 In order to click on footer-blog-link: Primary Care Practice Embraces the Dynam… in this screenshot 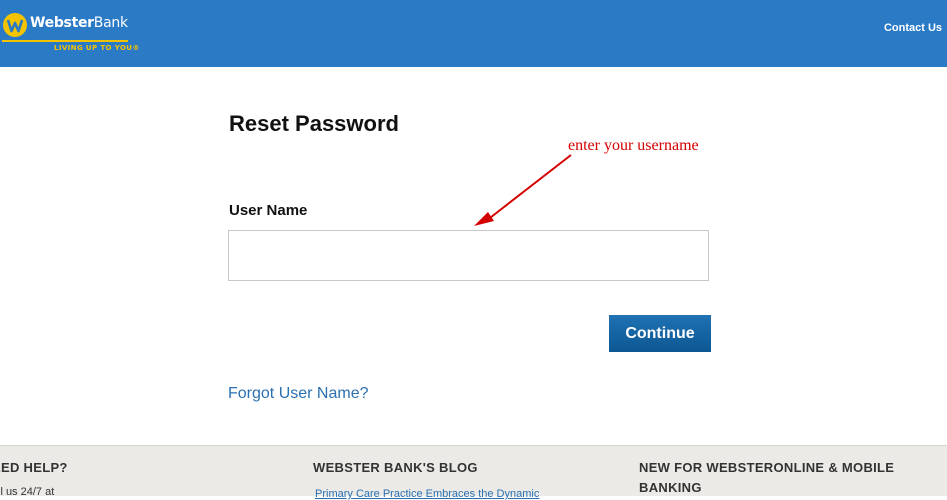, I will do `click(427, 494)`.